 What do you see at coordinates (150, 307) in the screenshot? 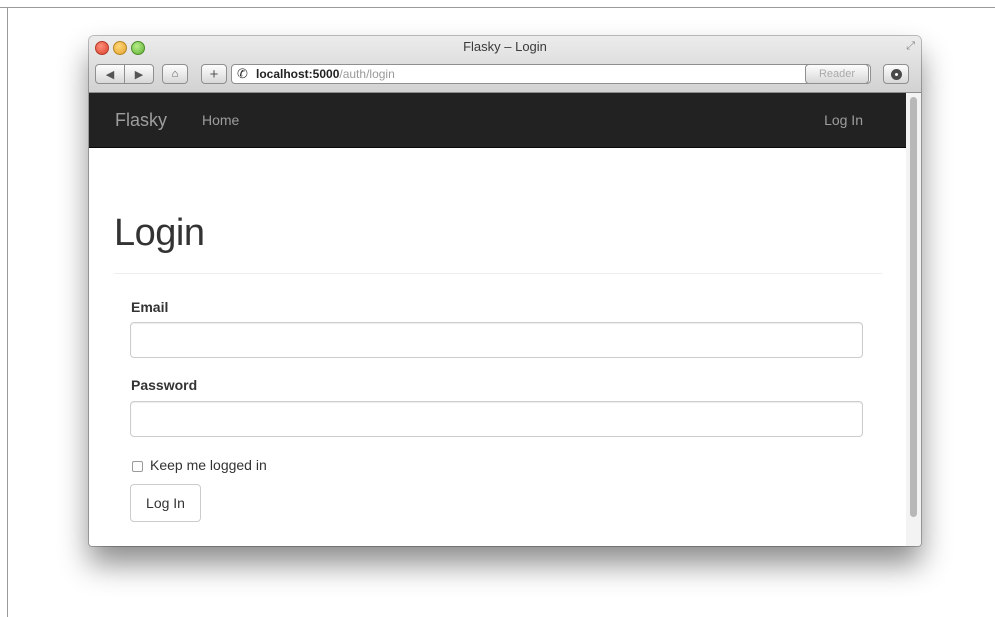
I see `email-label: Email` at bounding box center [150, 307].